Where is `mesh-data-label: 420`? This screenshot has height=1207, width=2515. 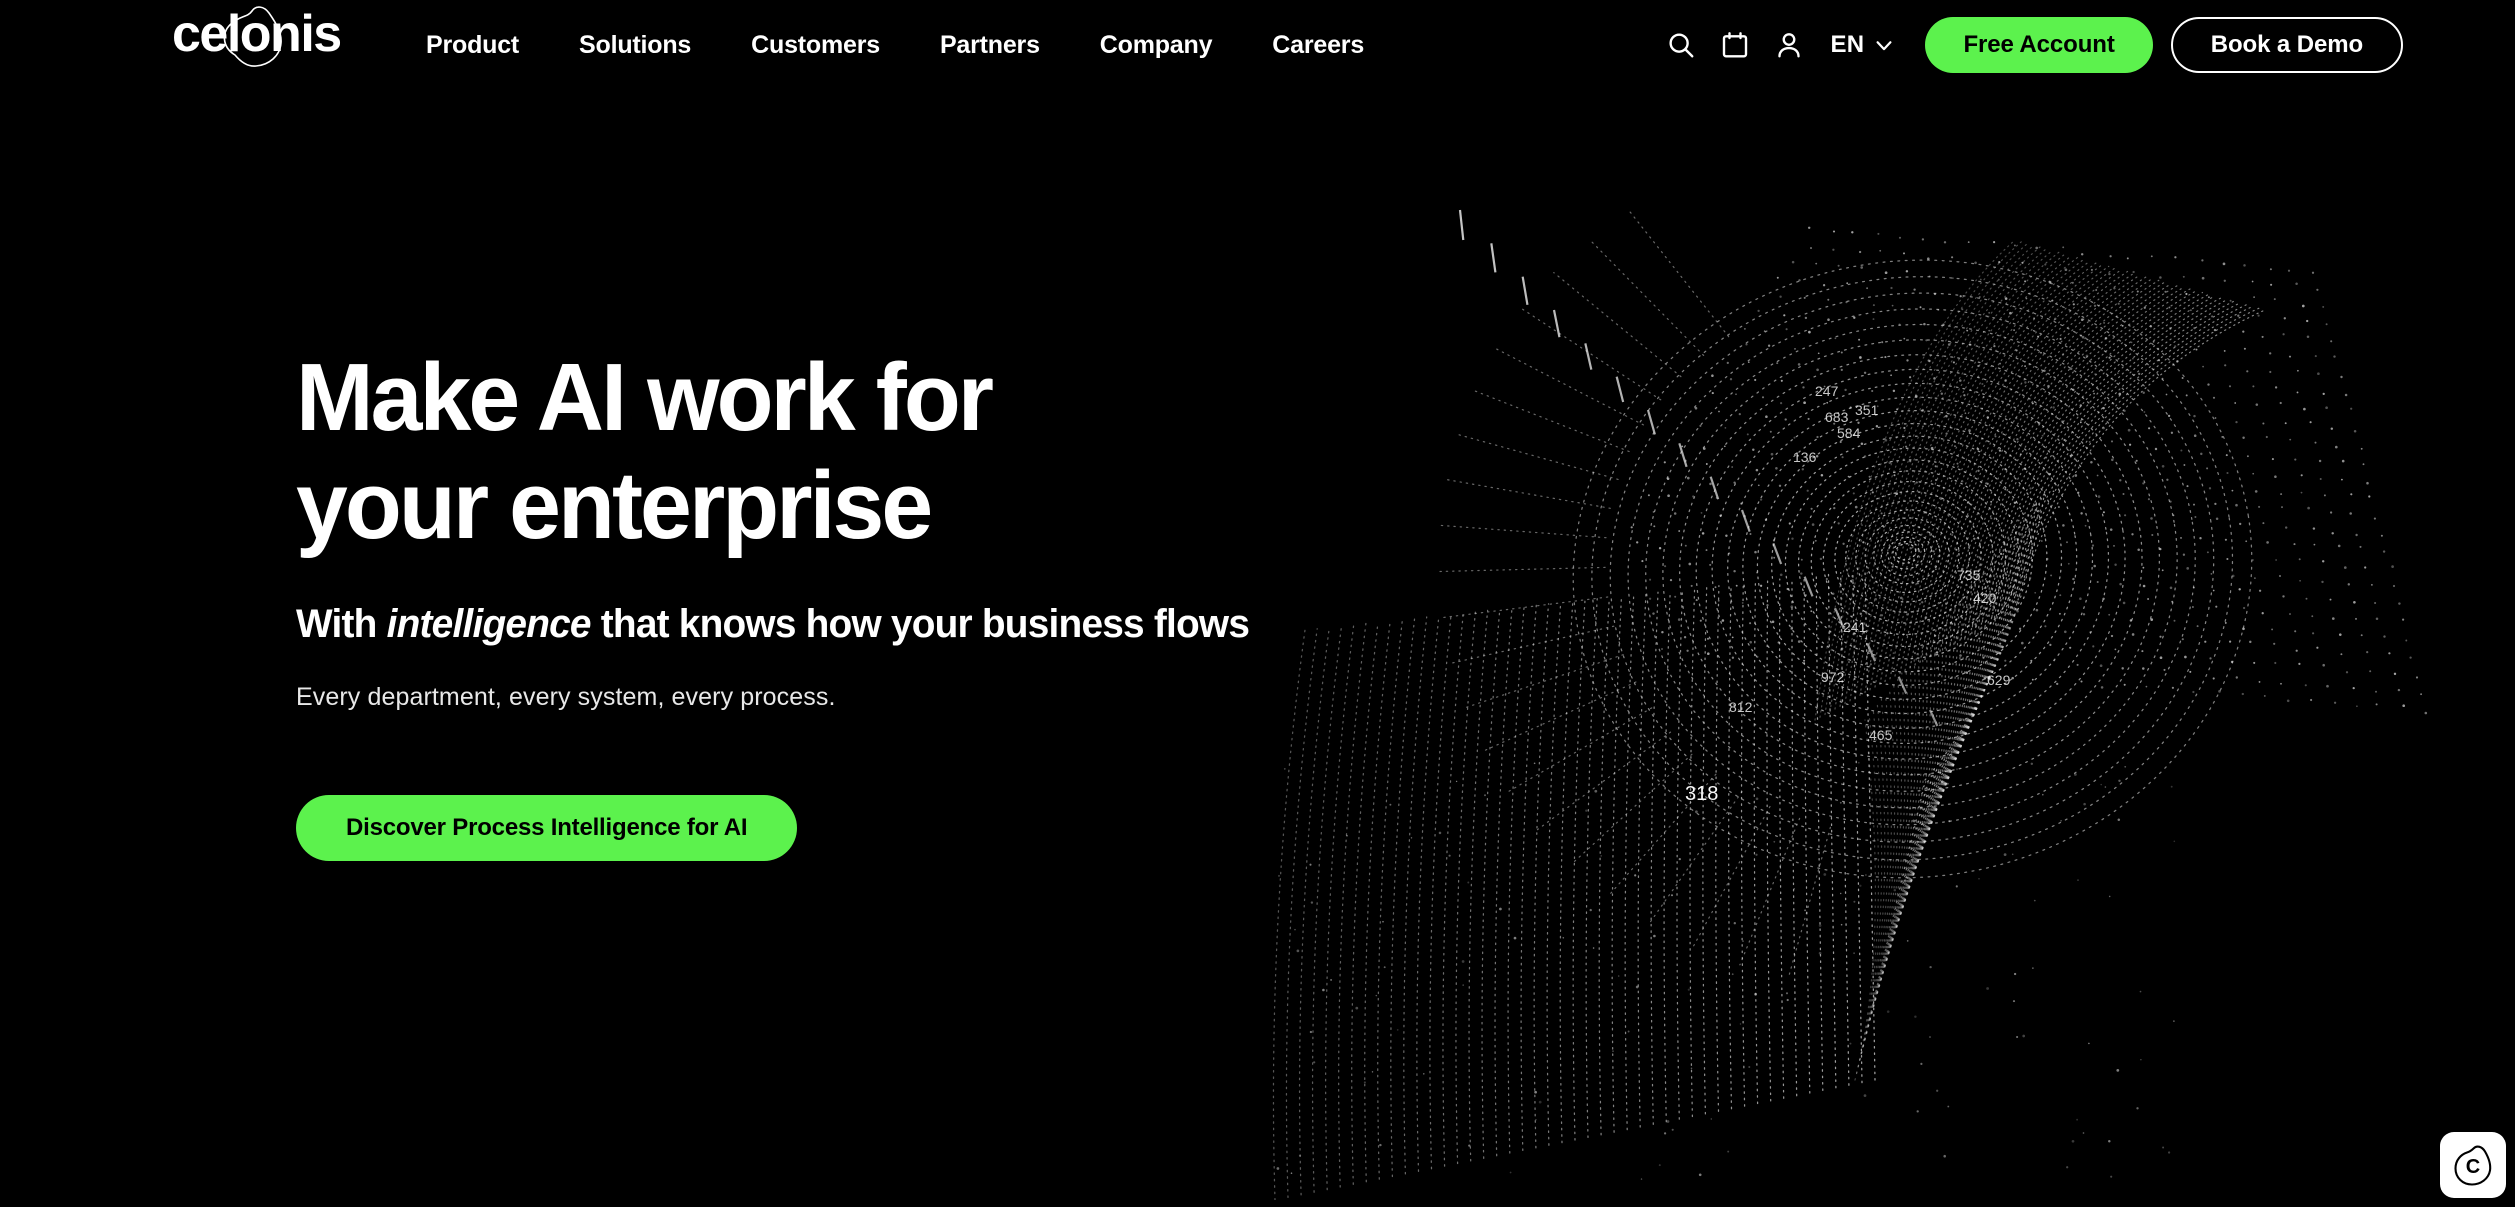
mesh-data-label: 420 is located at coordinates (1985, 598).